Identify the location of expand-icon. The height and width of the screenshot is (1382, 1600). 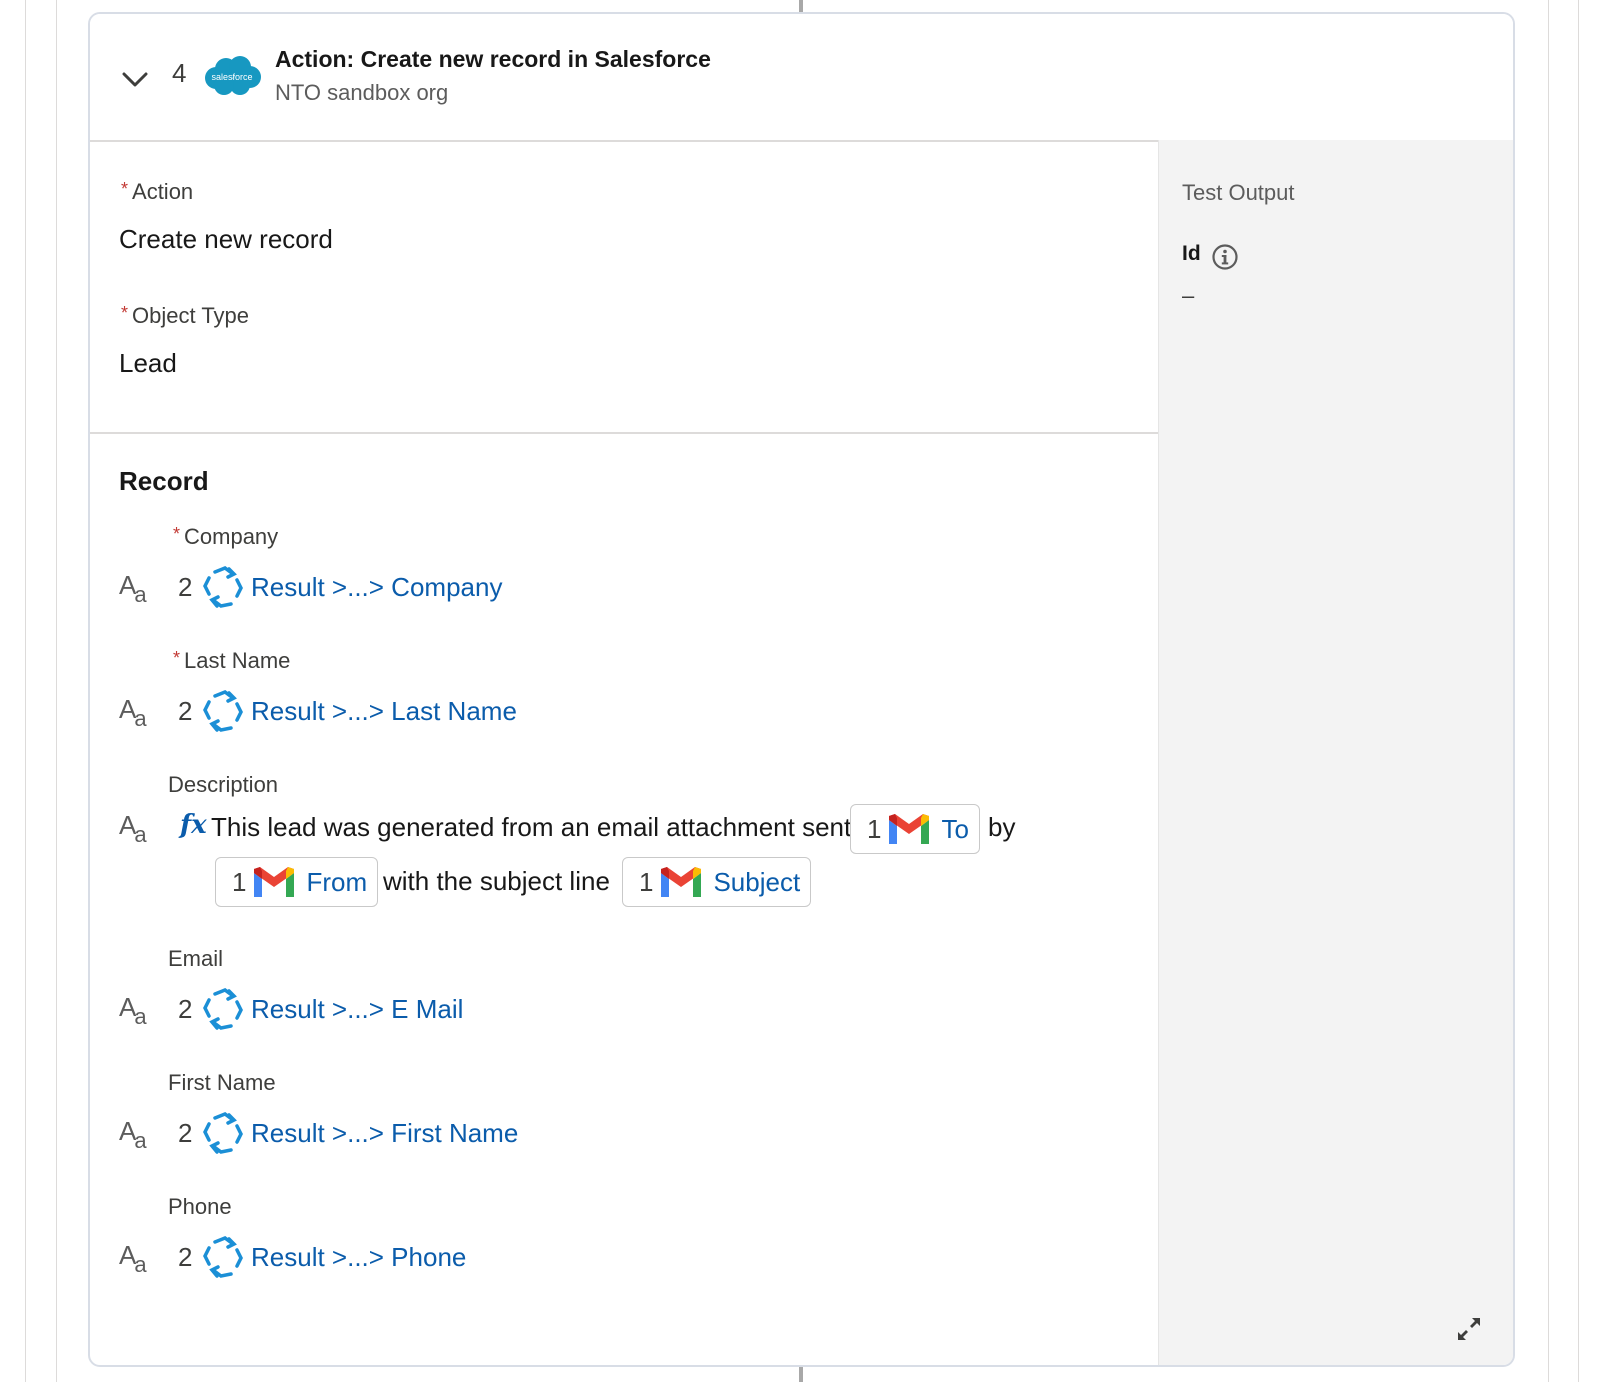
(1469, 1329).